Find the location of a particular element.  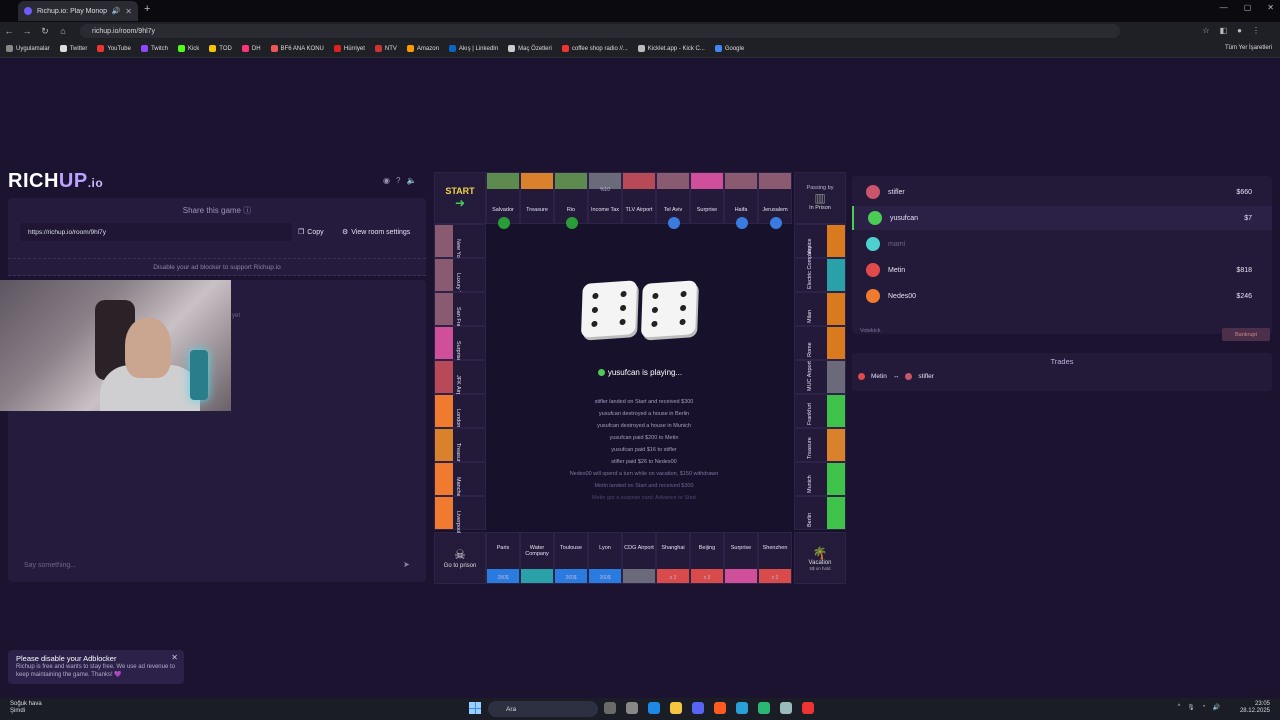

close-tab-icon: ✕ is located at coordinates (128, 11).